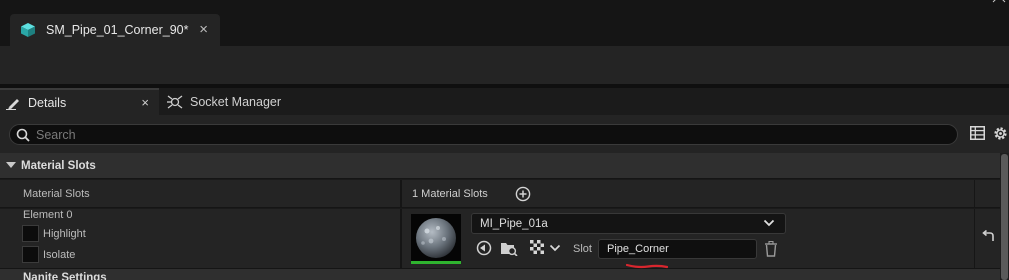 This screenshot has height=280, width=1009. What do you see at coordinates (500, 193) in the screenshot?
I see `material-slots-row: Material Slots 1 Material Slots` at bounding box center [500, 193].